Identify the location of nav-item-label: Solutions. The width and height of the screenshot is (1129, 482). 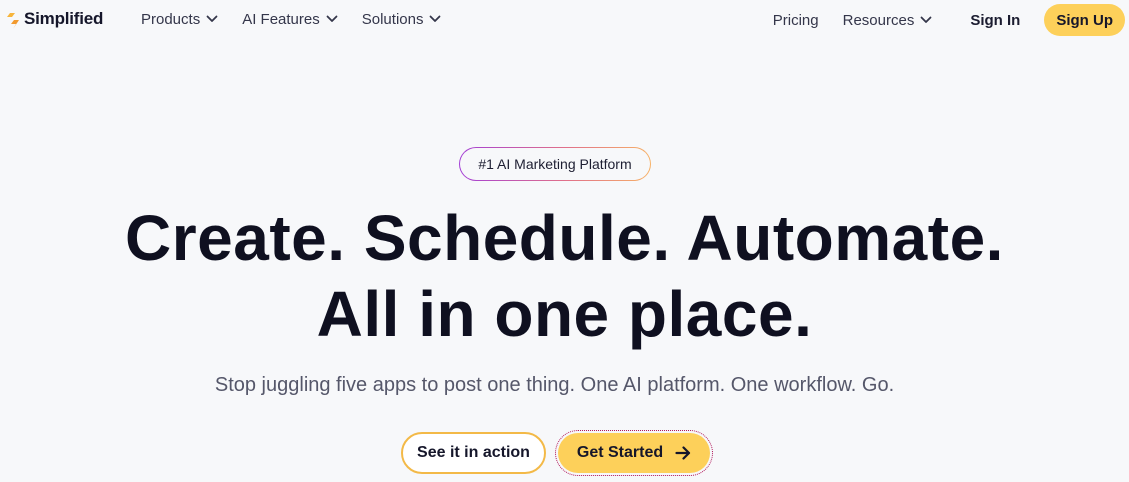
(392, 19).